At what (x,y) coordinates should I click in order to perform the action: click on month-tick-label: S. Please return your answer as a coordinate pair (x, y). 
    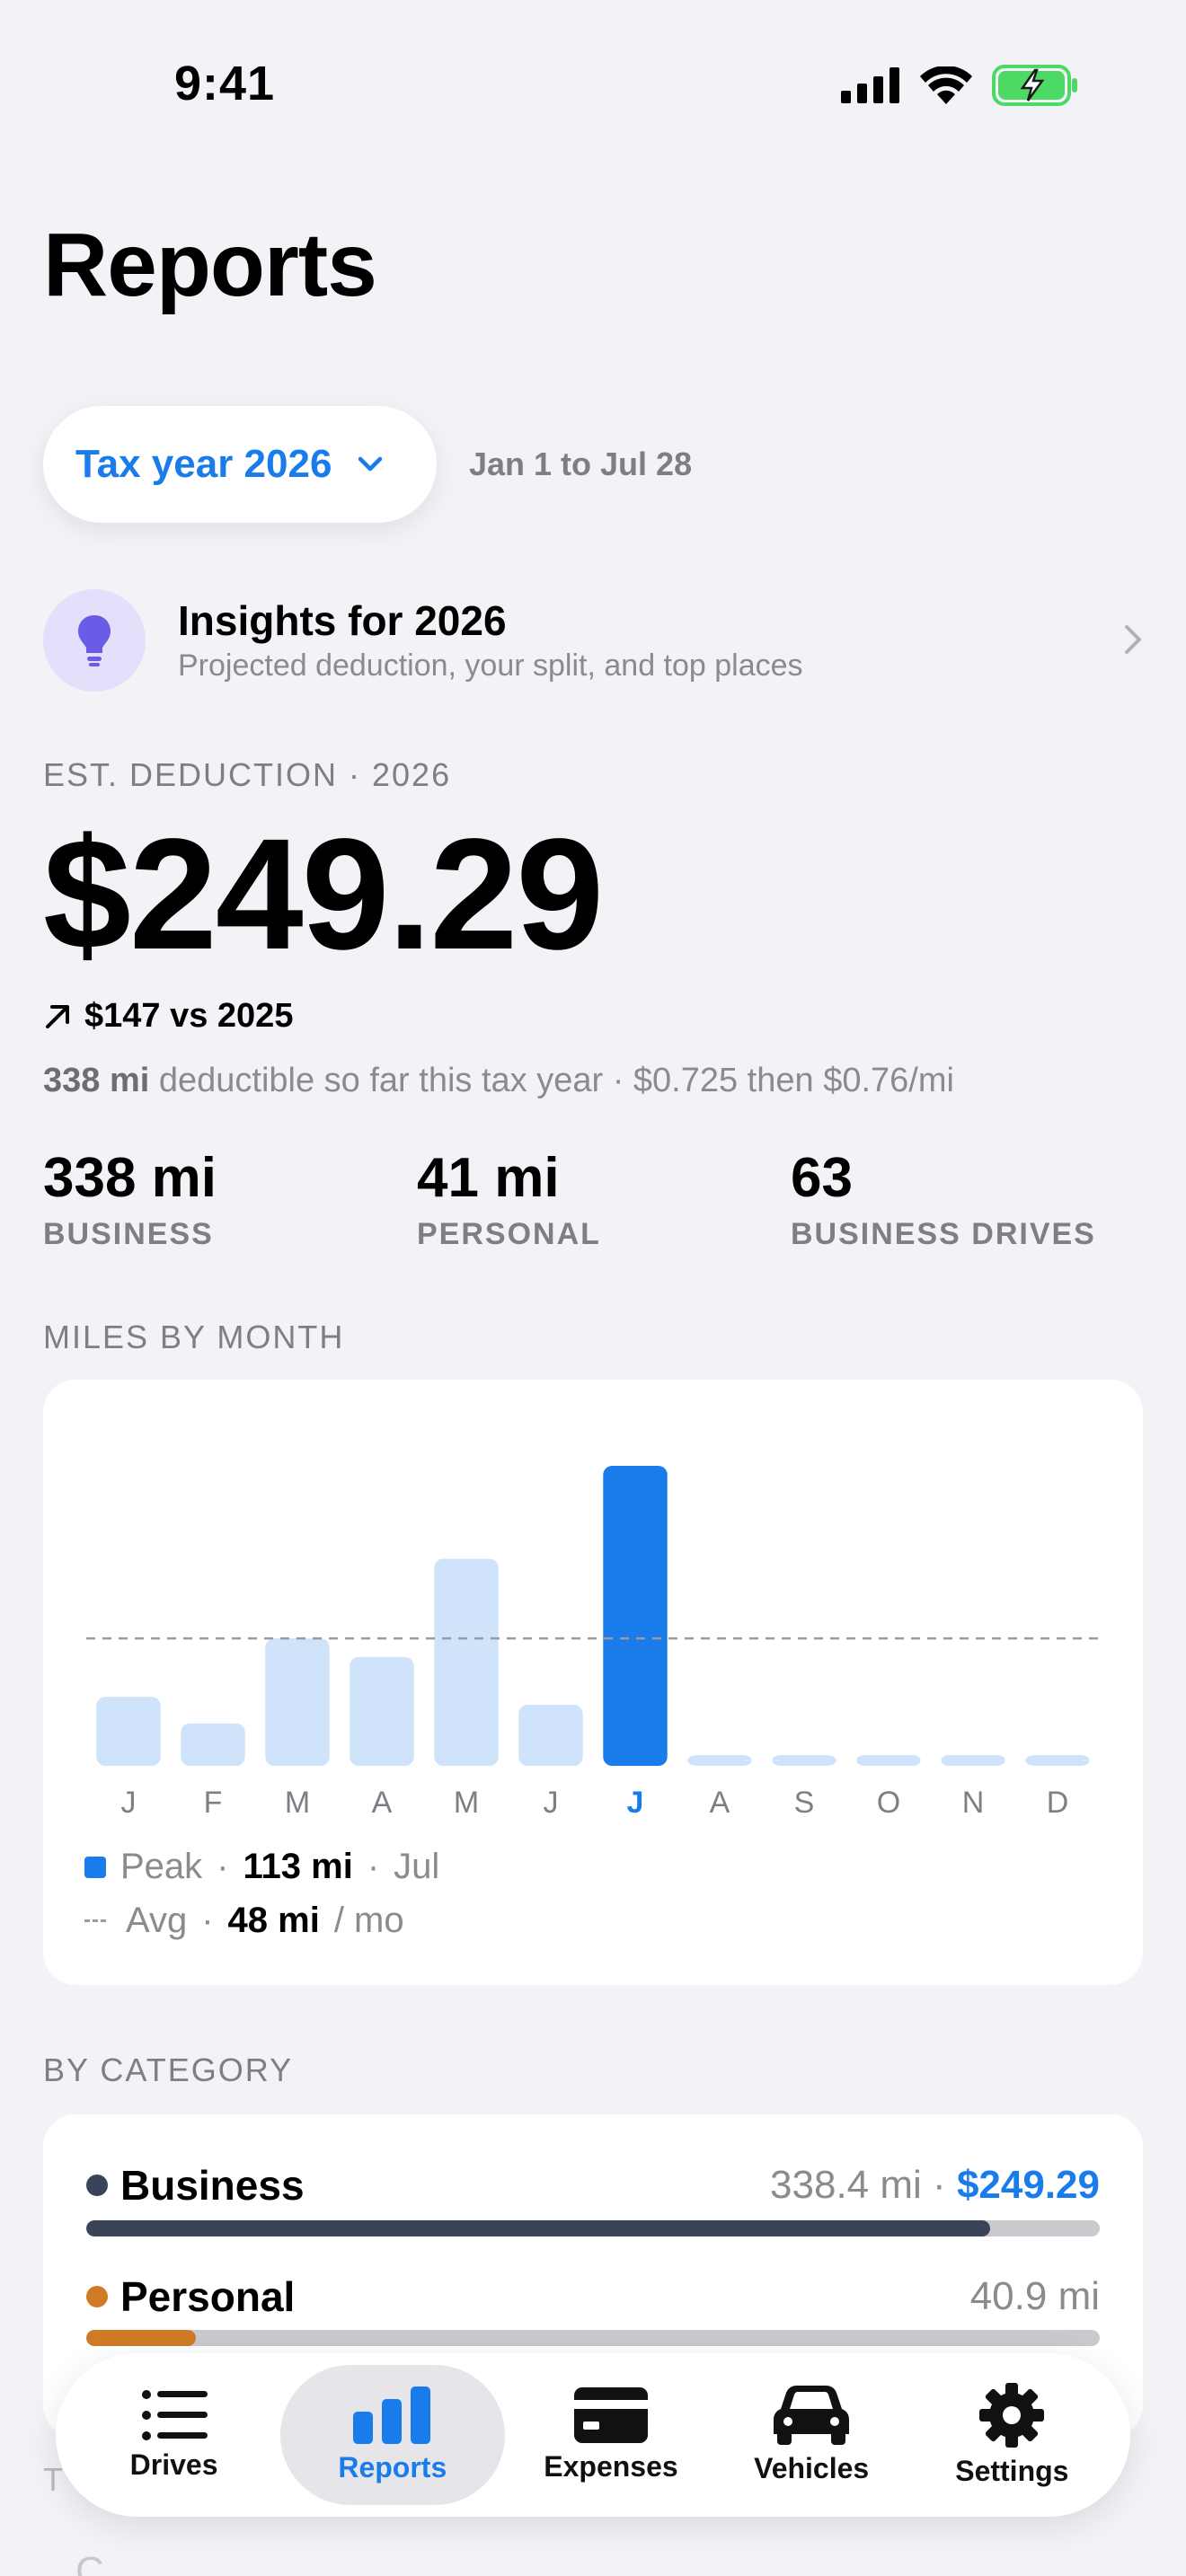
    Looking at the image, I should click on (804, 1803).